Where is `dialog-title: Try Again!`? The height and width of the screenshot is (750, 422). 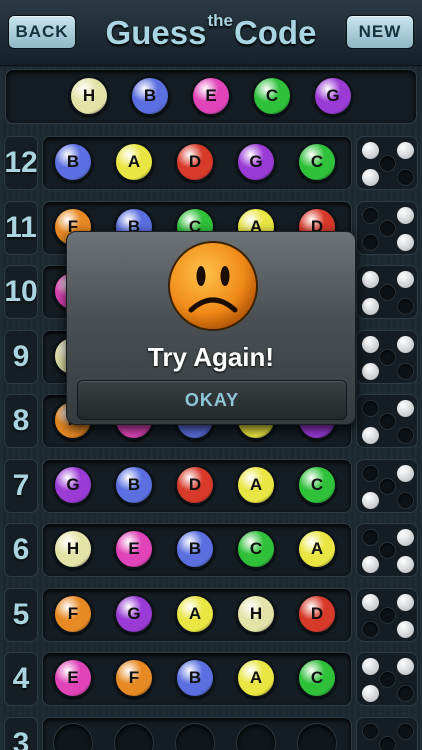
dialog-title: Try Again! is located at coordinates (211, 357).